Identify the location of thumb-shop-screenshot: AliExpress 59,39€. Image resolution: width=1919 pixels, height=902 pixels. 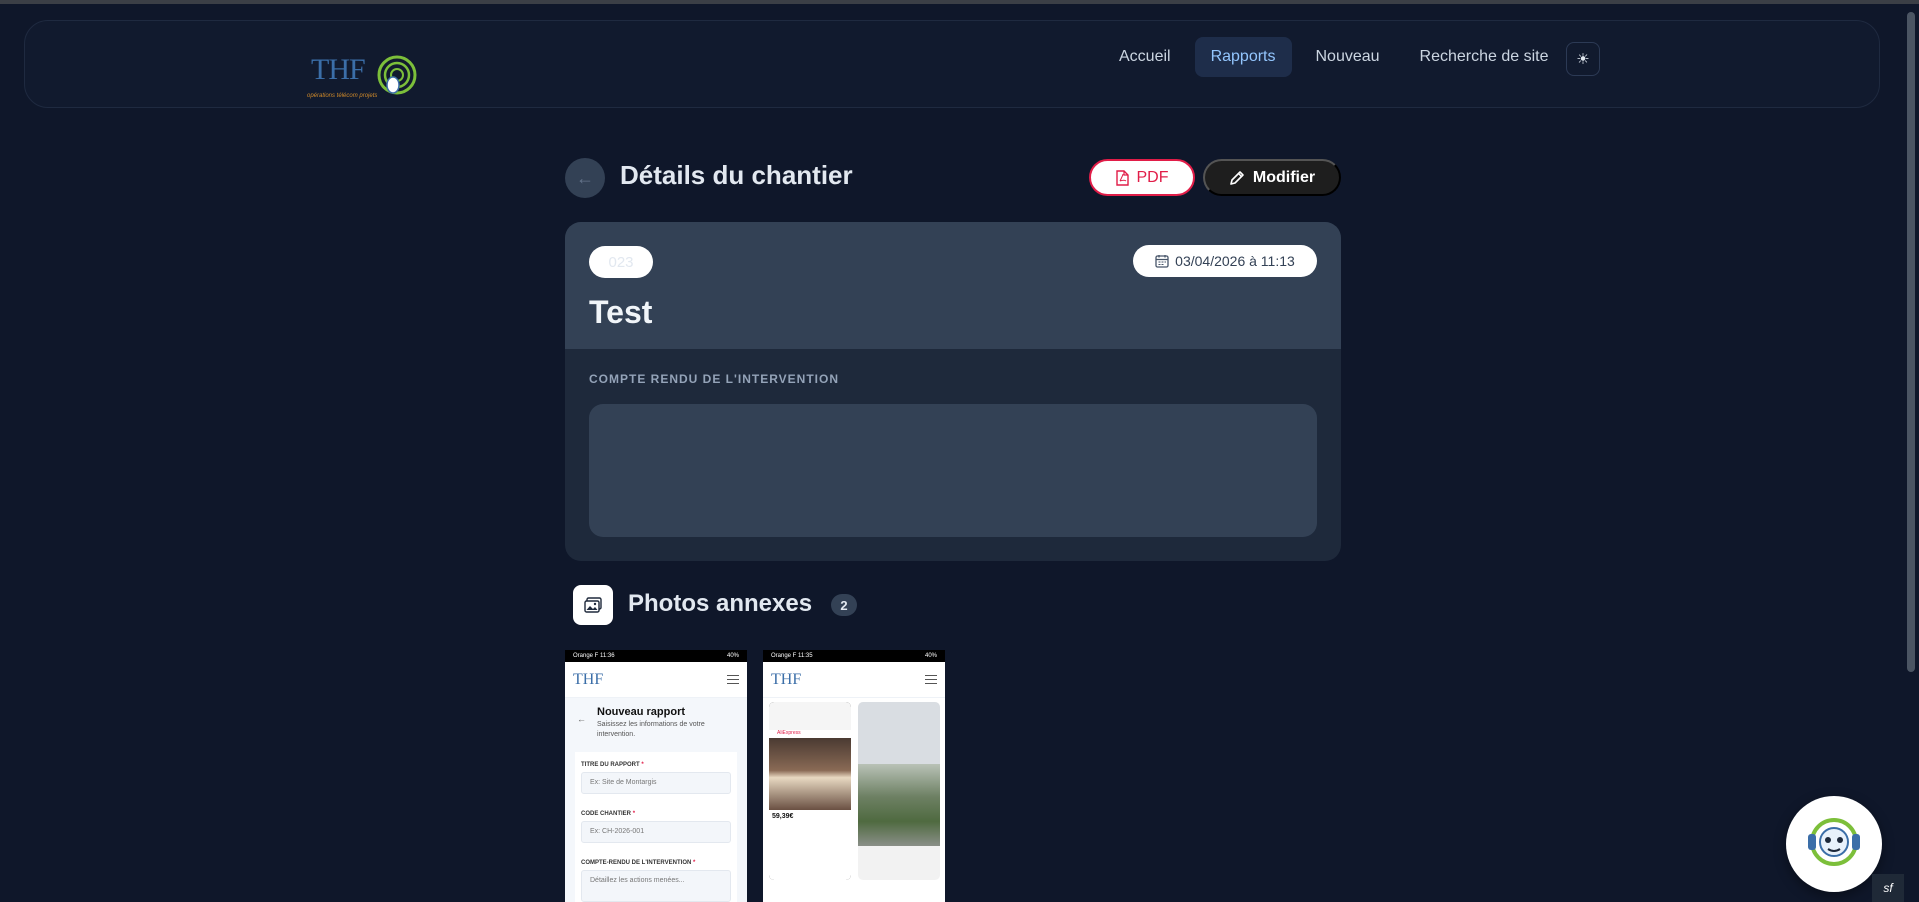
(810, 791).